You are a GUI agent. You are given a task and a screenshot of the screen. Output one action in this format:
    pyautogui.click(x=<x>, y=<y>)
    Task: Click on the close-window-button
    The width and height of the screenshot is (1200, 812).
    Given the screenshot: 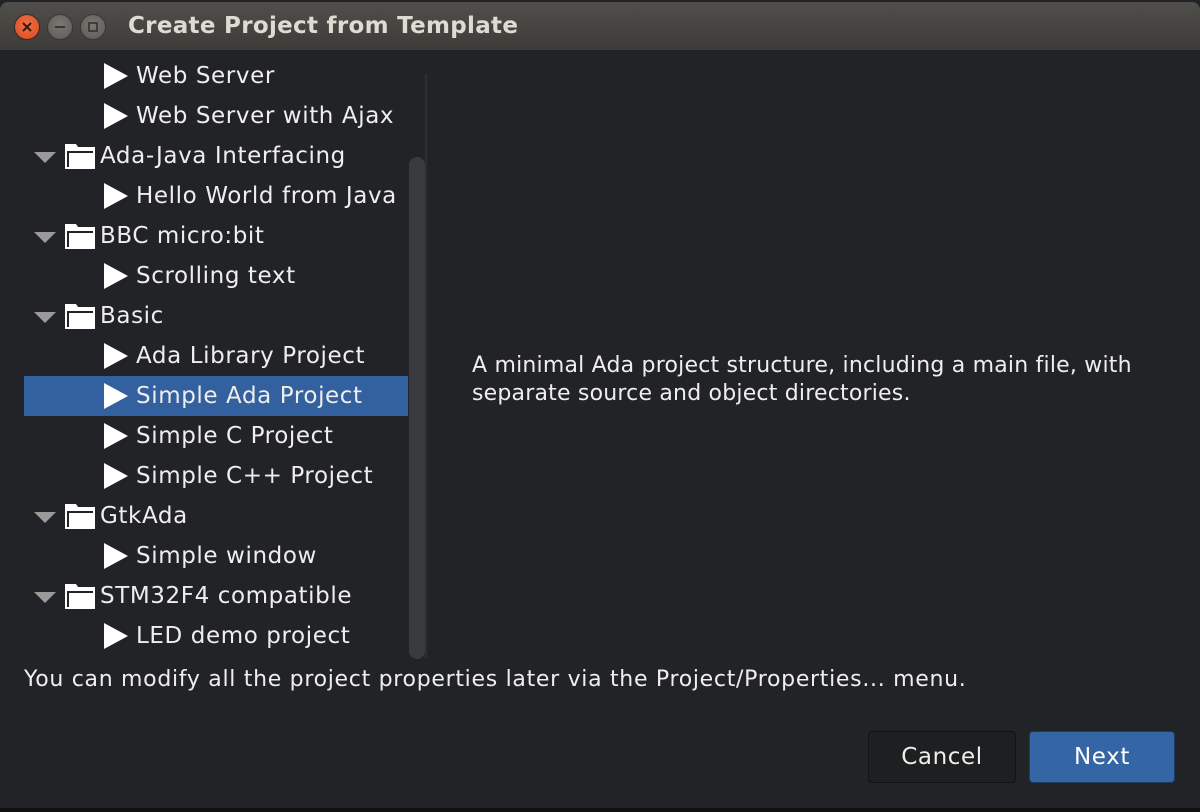 What is the action you would take?
    pyautogui.click(x=27, y=27)
    